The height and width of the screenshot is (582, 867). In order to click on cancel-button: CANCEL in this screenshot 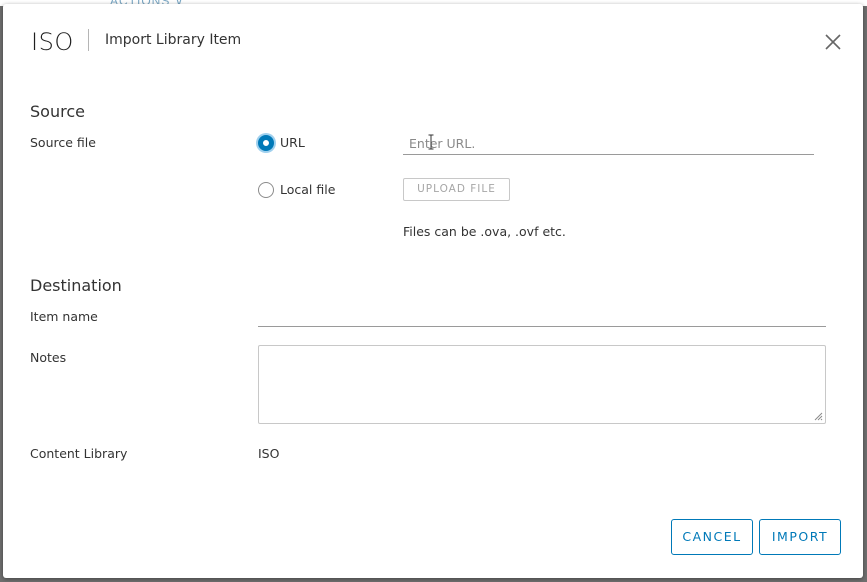, I will do `click(712, 537)`.